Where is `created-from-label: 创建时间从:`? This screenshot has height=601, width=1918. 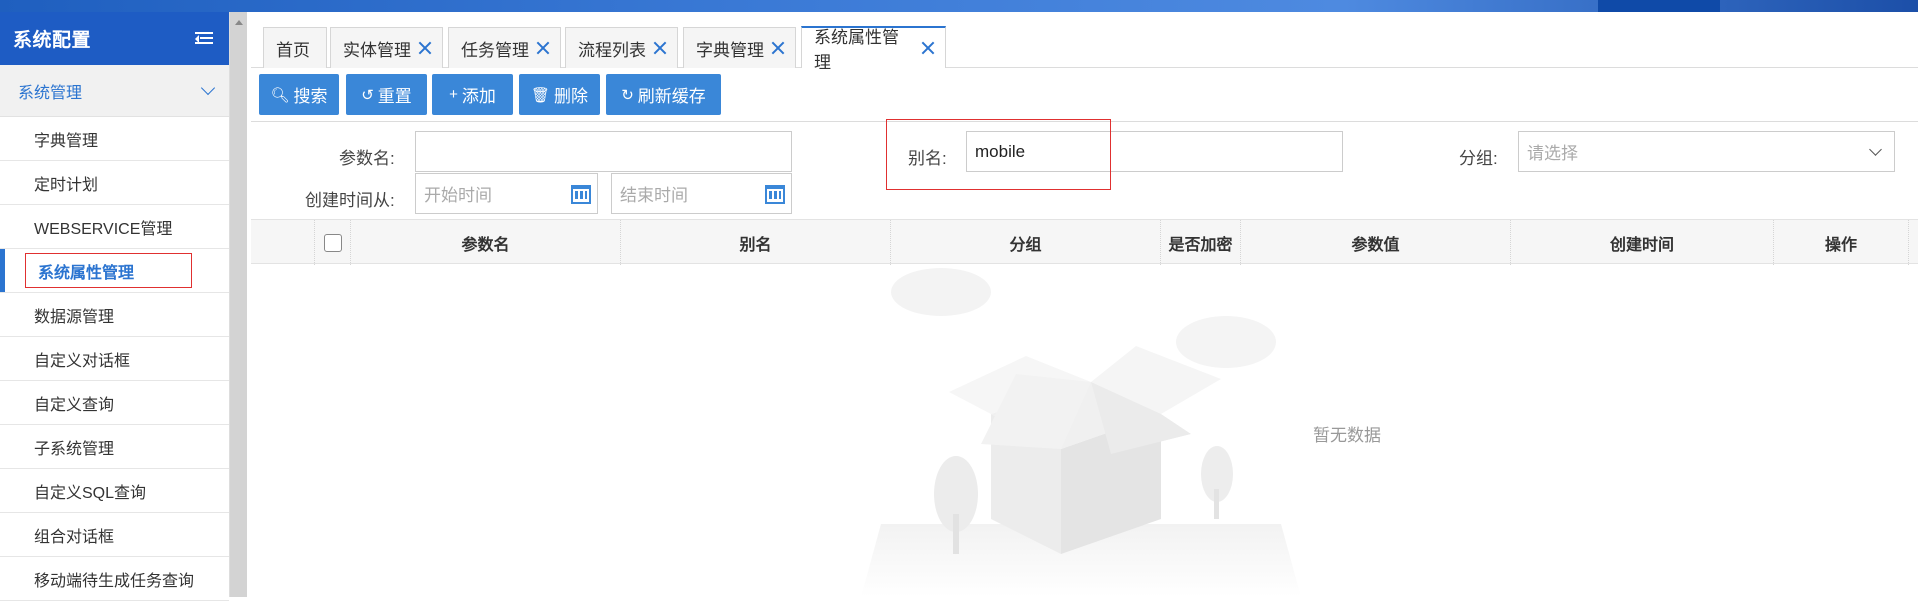
created-from-label: 创建时间从: is located at coordinates (350, 200).